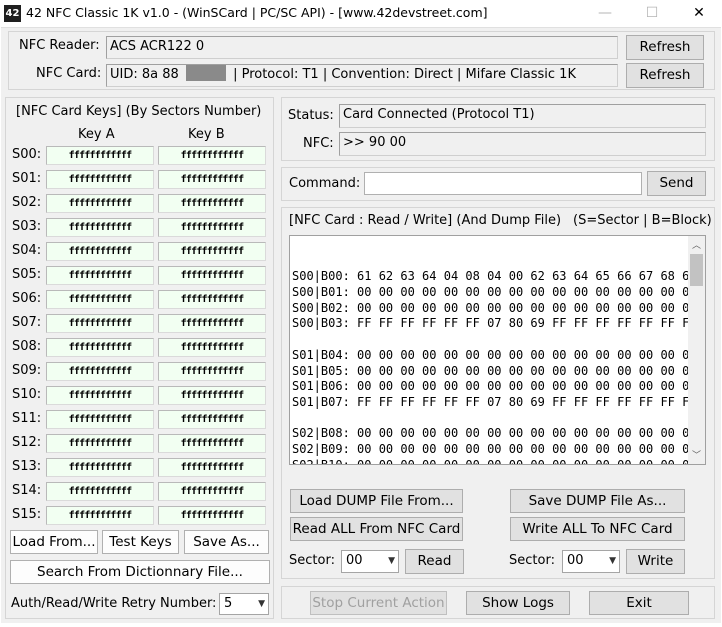  What do you see at coordinates (597, 529) in the screenshot?
I see `write-all-button: Write ALL To NFC Card` at bounding box center [597, 529].